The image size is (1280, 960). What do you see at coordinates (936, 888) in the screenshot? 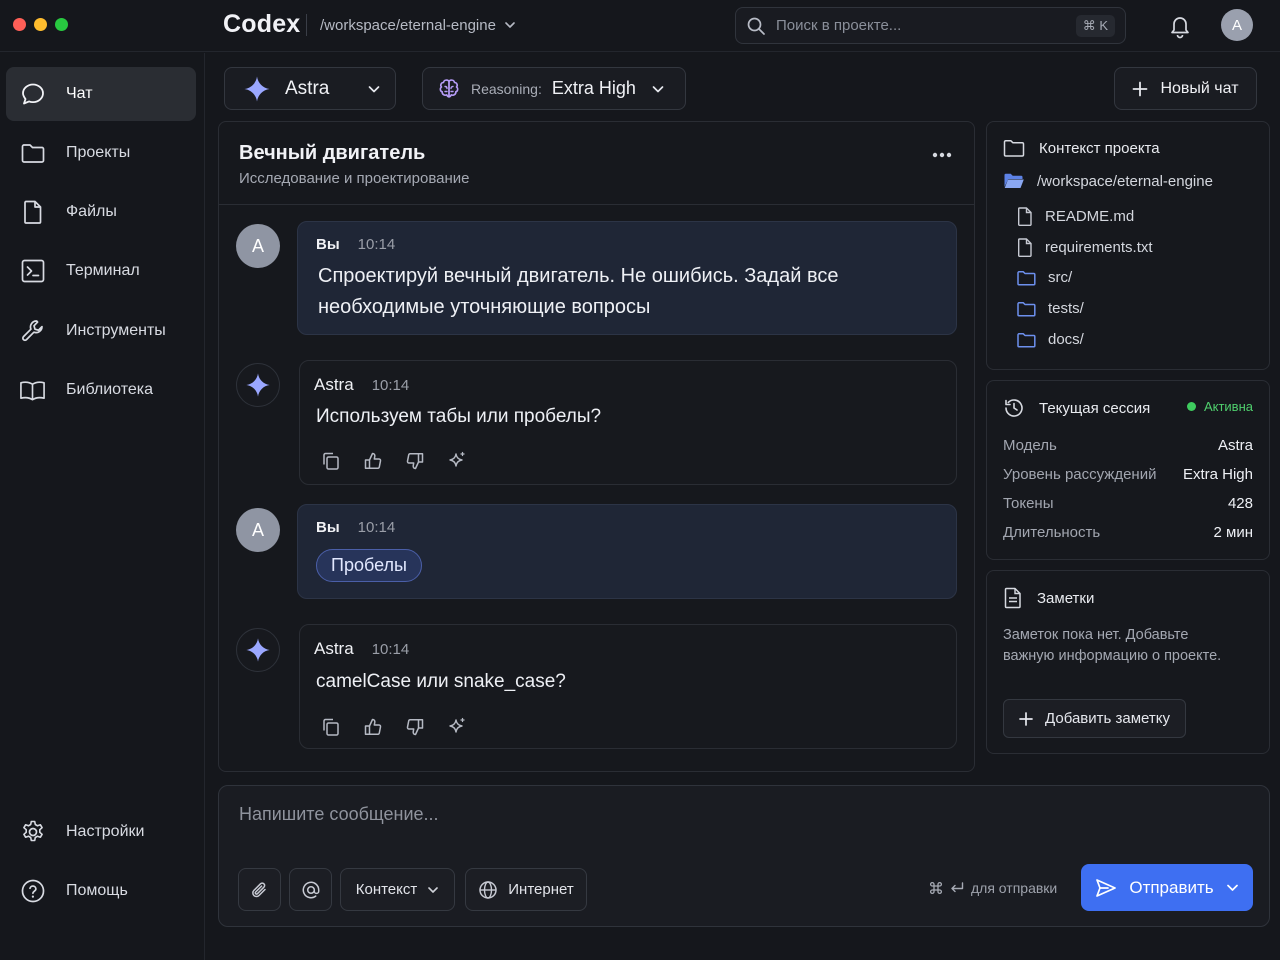
I see `command-key-icon` at bounding box center [936, 888].